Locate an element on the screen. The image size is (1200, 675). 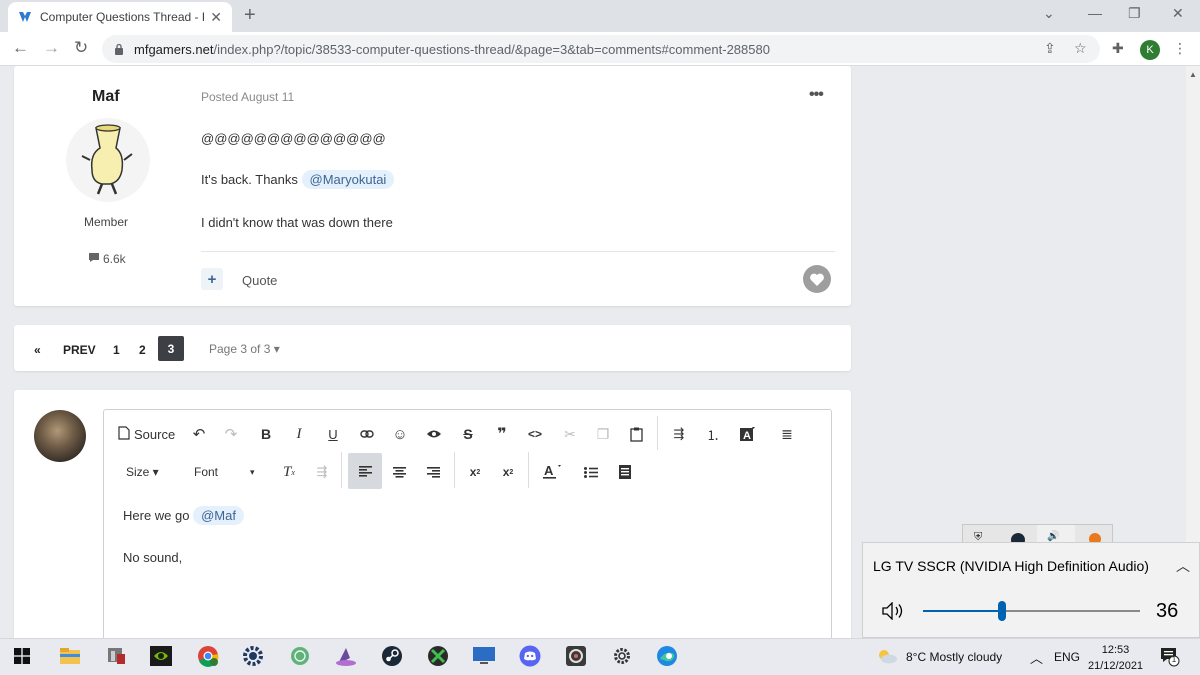
discord-icon is located at coordinates (530, 656).